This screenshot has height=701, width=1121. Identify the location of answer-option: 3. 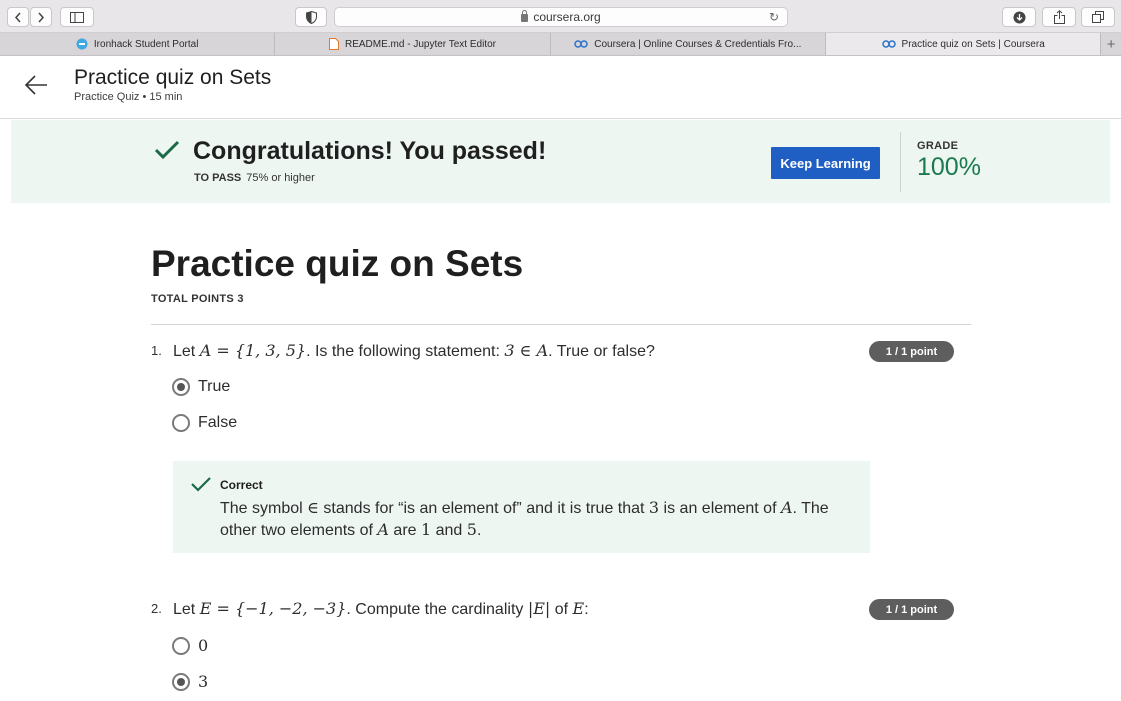
(190, 681).